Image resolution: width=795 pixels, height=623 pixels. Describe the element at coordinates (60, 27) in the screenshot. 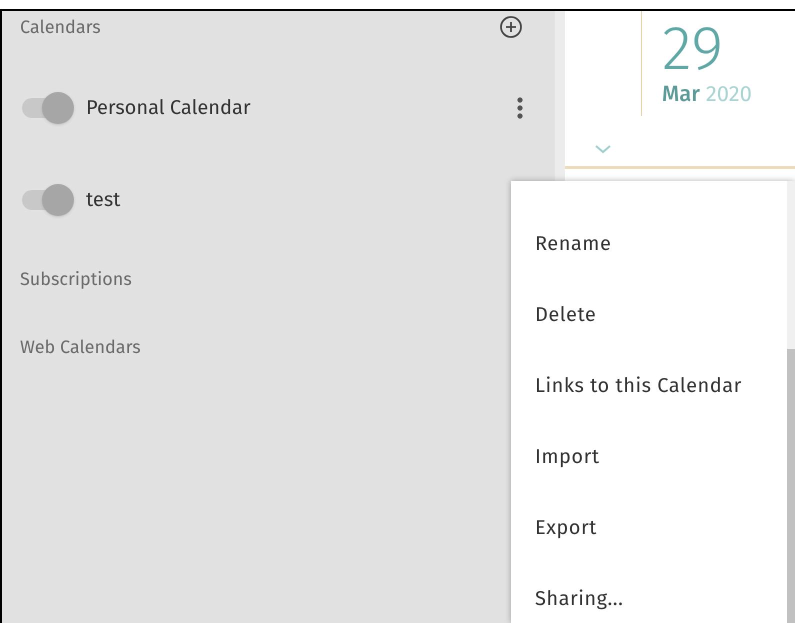

I see `section-title: Calendars` at that location.